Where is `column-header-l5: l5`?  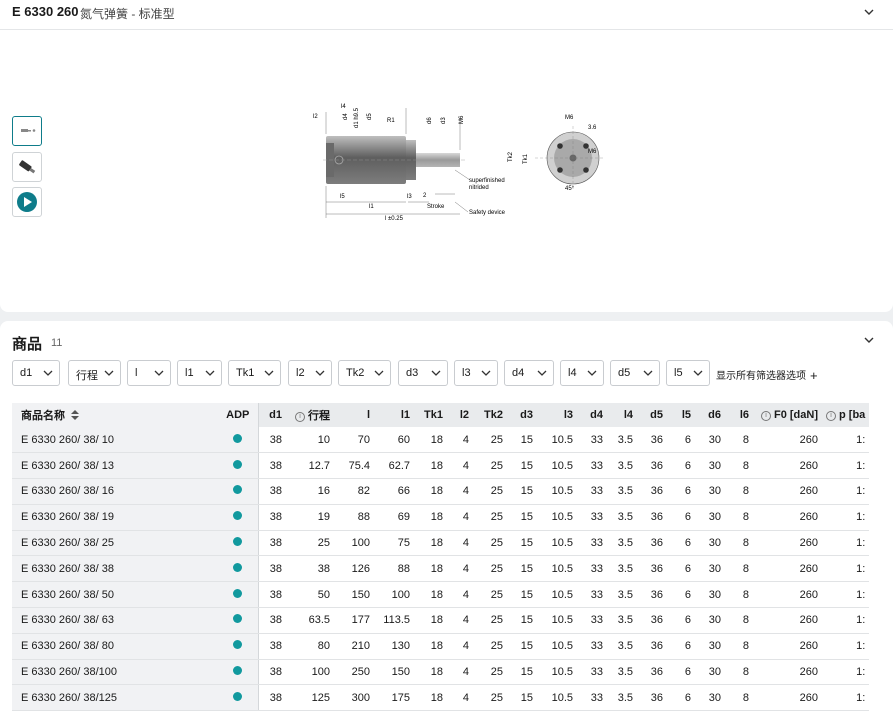
column-header-l5: l5 is located at coordinates (681, 415).